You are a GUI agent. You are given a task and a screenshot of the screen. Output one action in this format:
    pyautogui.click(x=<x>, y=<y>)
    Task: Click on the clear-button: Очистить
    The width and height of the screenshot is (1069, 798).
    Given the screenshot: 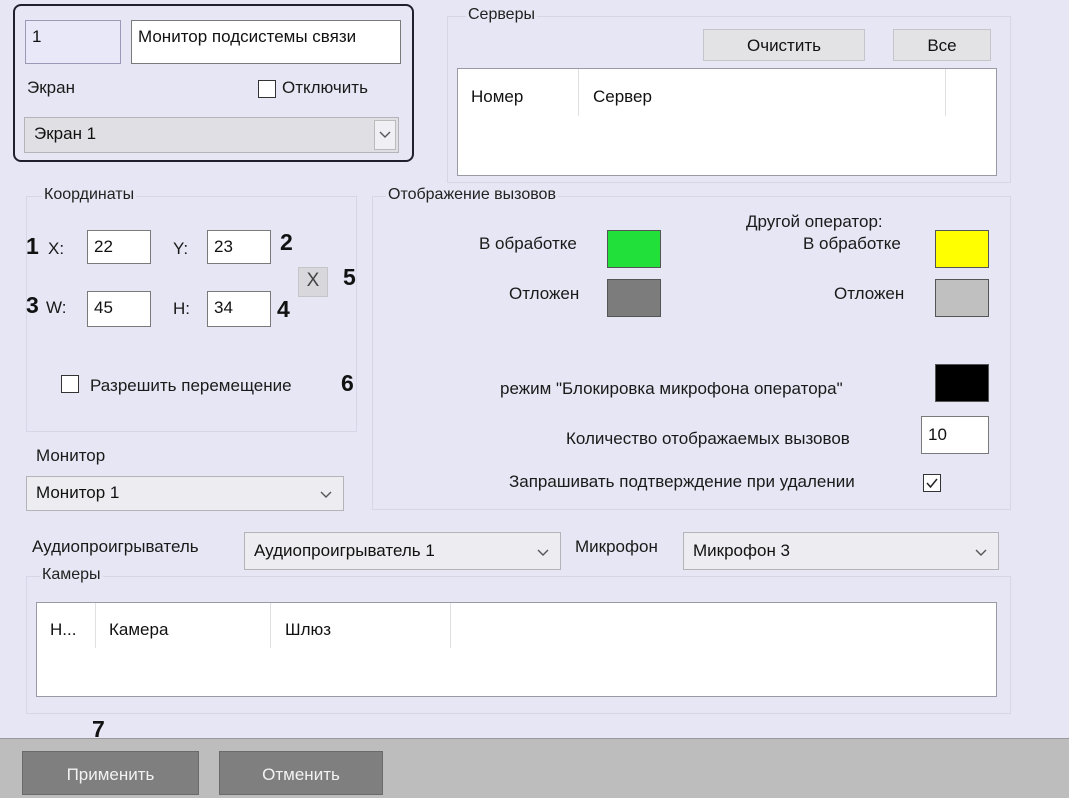 What is the action you would take?
    pyautogui.click(x=784, y=45)
    